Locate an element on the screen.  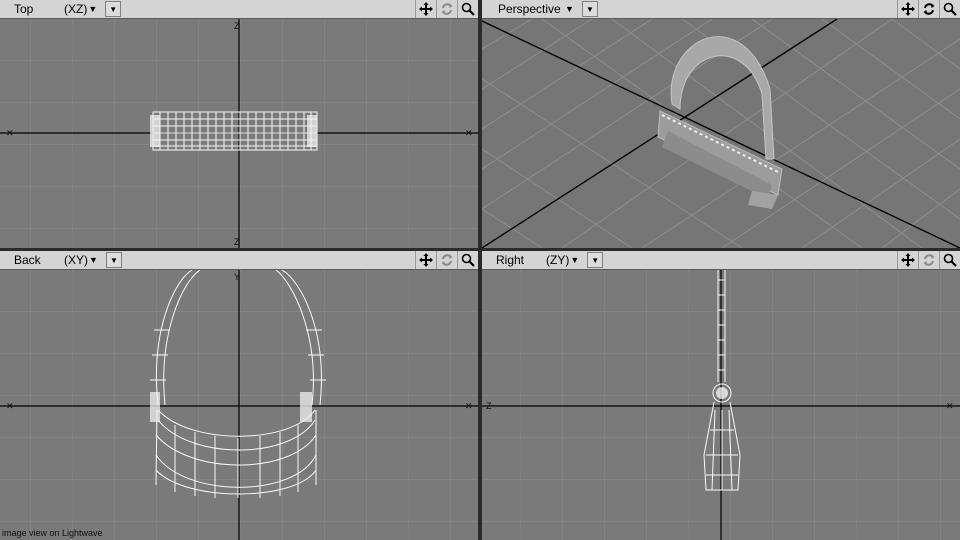
axis-dropdown: (XY) ▼ is located at coordinates (81, 260).